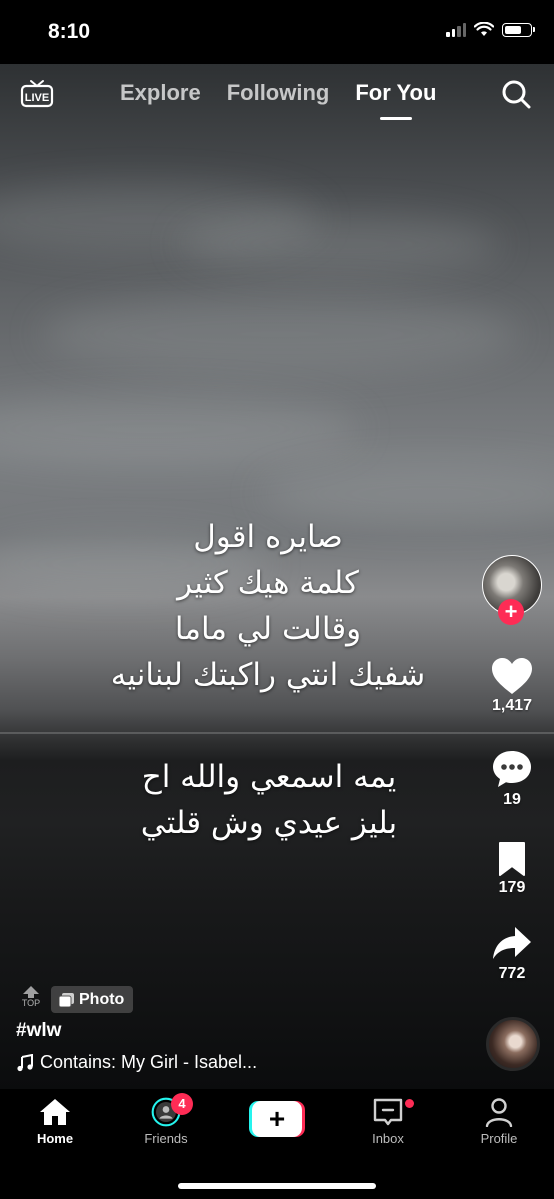 The image size is (554, 1199). What do you see at coordinates (160, 93) in the screenshot?
I see `tab-explore: Explore` at bounding box center [160, 93].